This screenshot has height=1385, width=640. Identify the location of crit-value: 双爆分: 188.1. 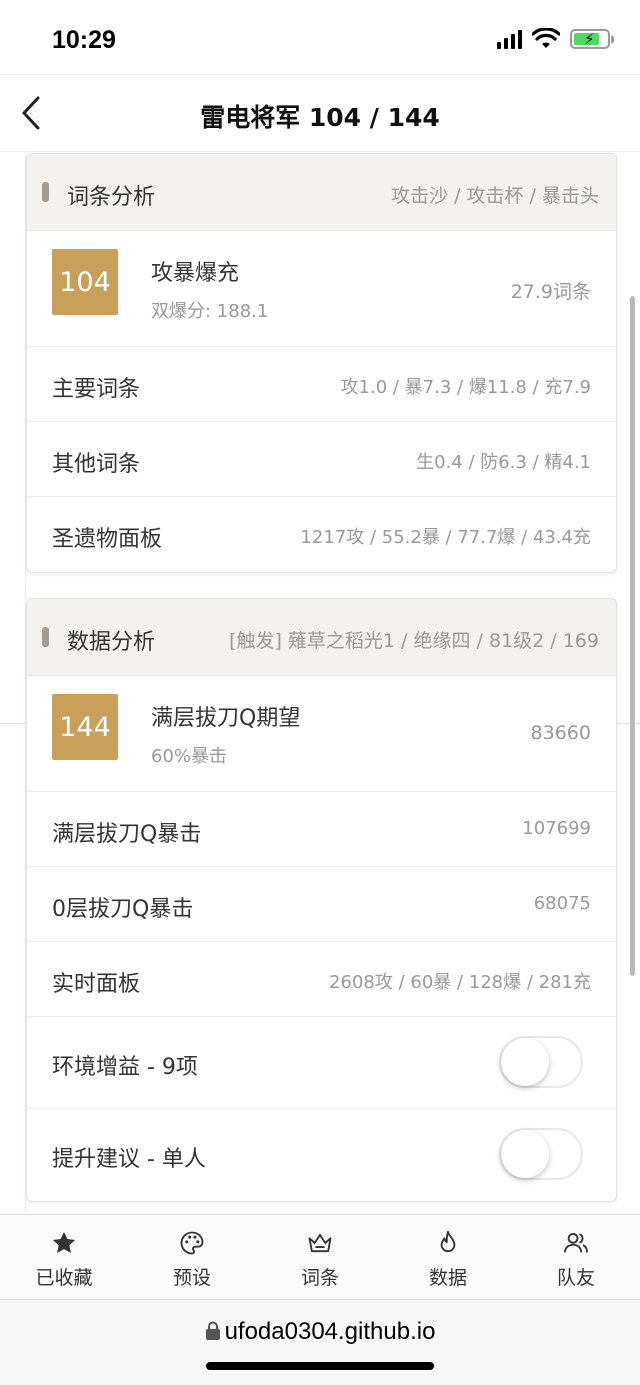
(210, 311).